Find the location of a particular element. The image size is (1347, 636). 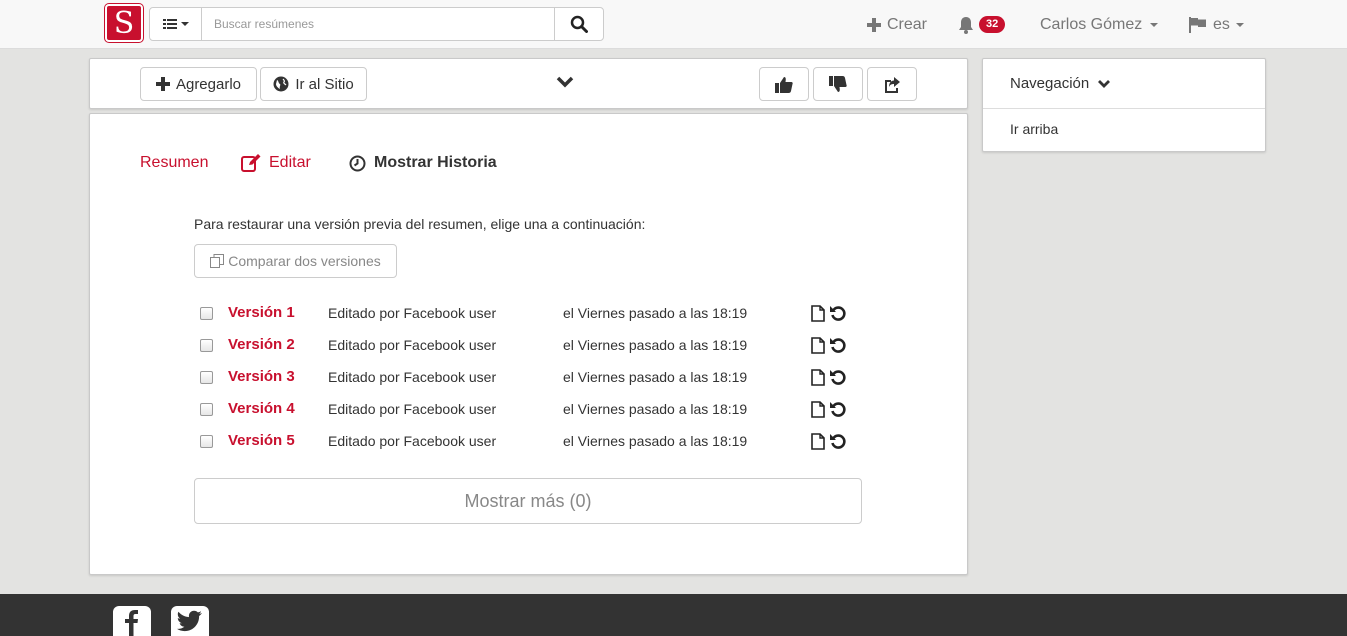

search-input is located at coordinates (378, 24).